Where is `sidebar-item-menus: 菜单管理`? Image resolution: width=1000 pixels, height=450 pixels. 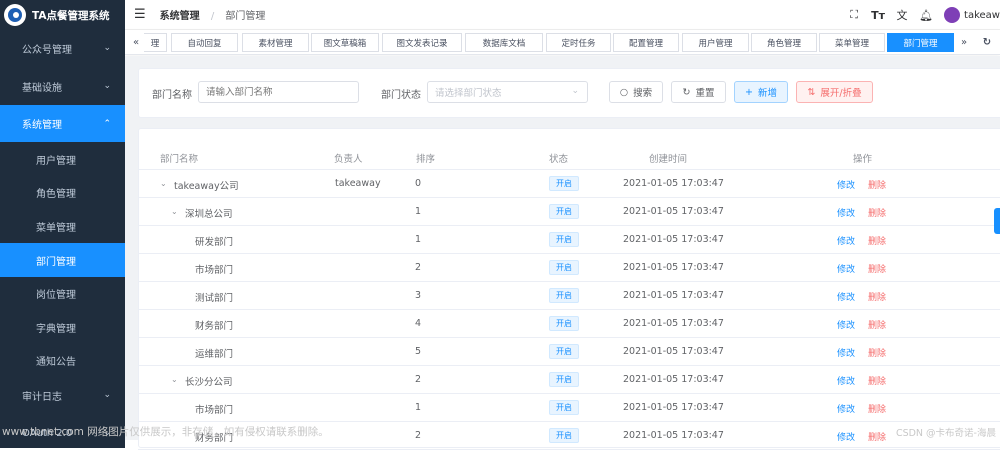
sidebar-item-menus: 菜单管理 is located at coordinates (62, 226).